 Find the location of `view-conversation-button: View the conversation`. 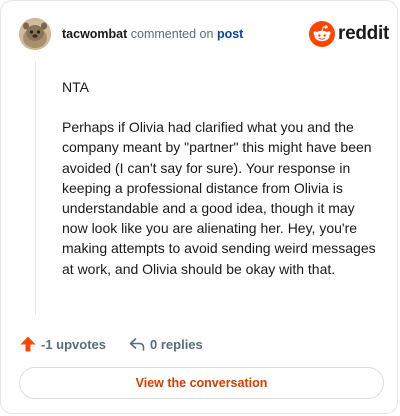

view-conversation-button: View the conversation is located at coordinates (201, 383).